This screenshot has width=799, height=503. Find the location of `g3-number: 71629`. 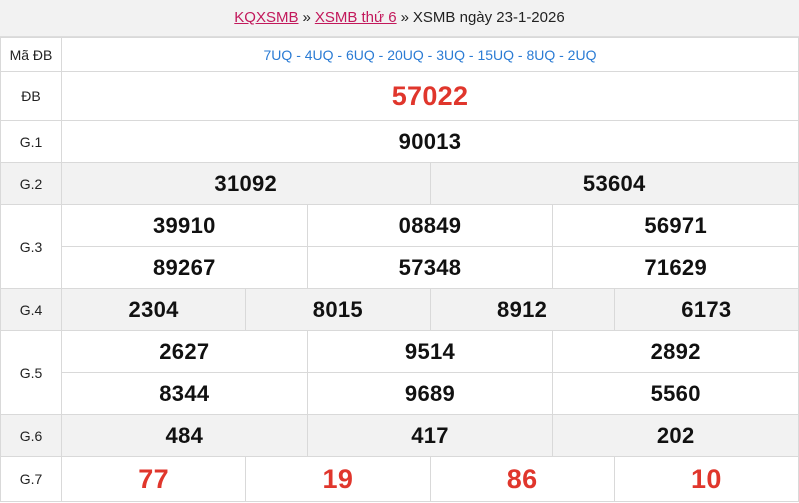

g3-number: 71629 is located at coordinates (676, 267).